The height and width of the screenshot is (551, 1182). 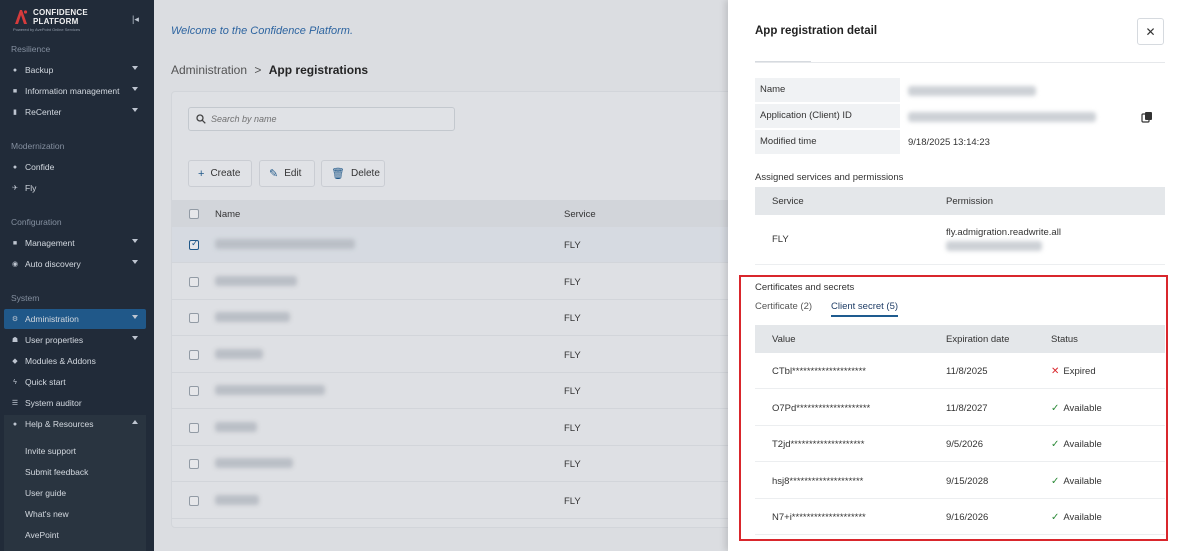 What do you see at coordinates (969, 201) in the screenshot?
I see `column-header-permission: Permission` at bounding box center [969, 201].